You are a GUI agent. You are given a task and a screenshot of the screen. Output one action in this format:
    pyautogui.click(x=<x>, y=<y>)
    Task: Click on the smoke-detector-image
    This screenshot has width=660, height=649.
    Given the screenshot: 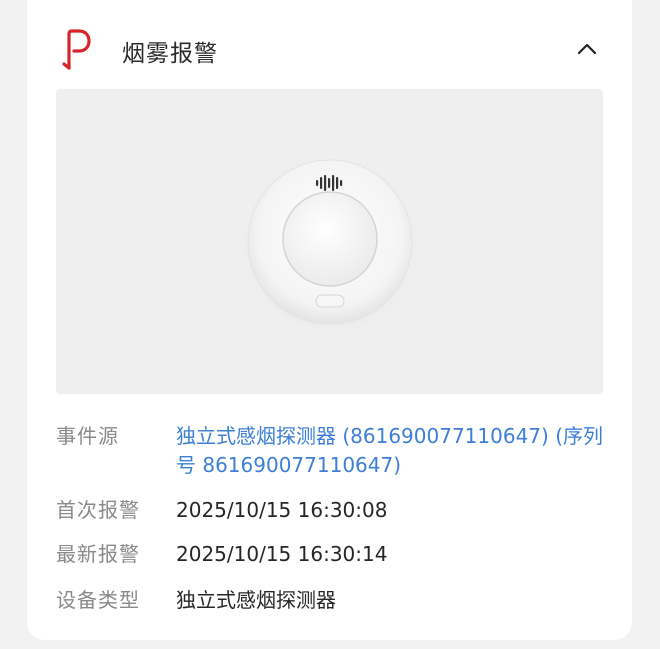 What is the action you would take?
    pyautogui.click(x=330, y=246)
    